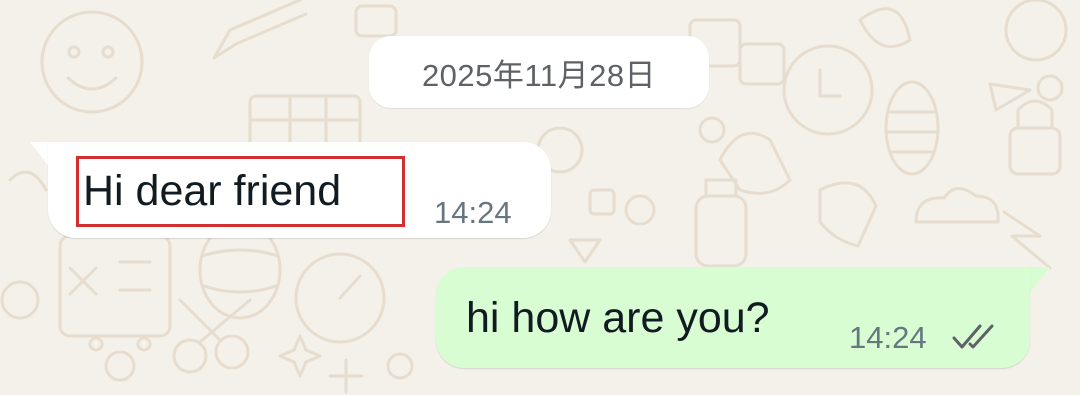 The image size is (1080, 395). I want to click on incoming-bubble-tail, so click(40, 155).